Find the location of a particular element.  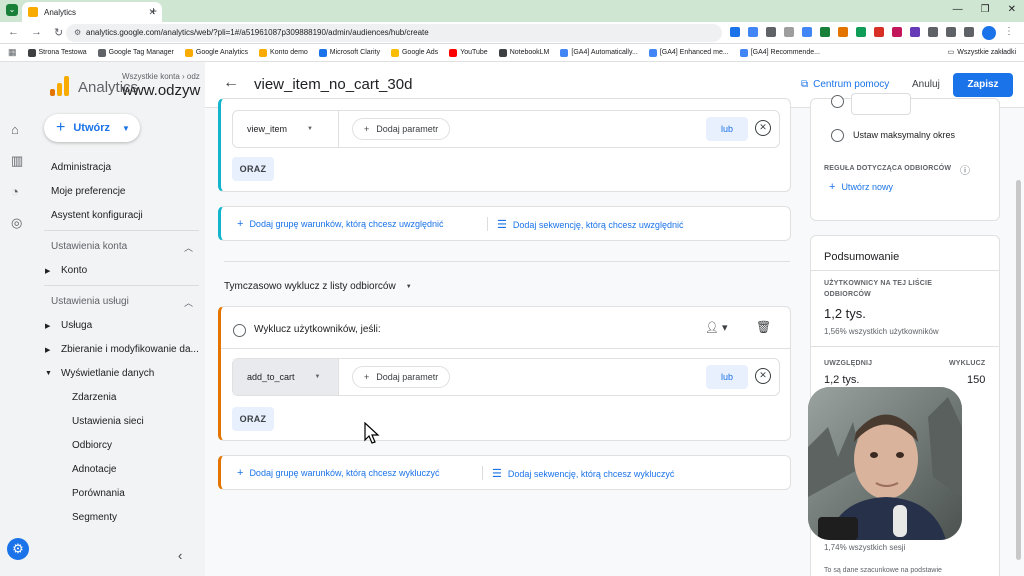

advertising-icon: ◎ is located at coordinates (16, 223).